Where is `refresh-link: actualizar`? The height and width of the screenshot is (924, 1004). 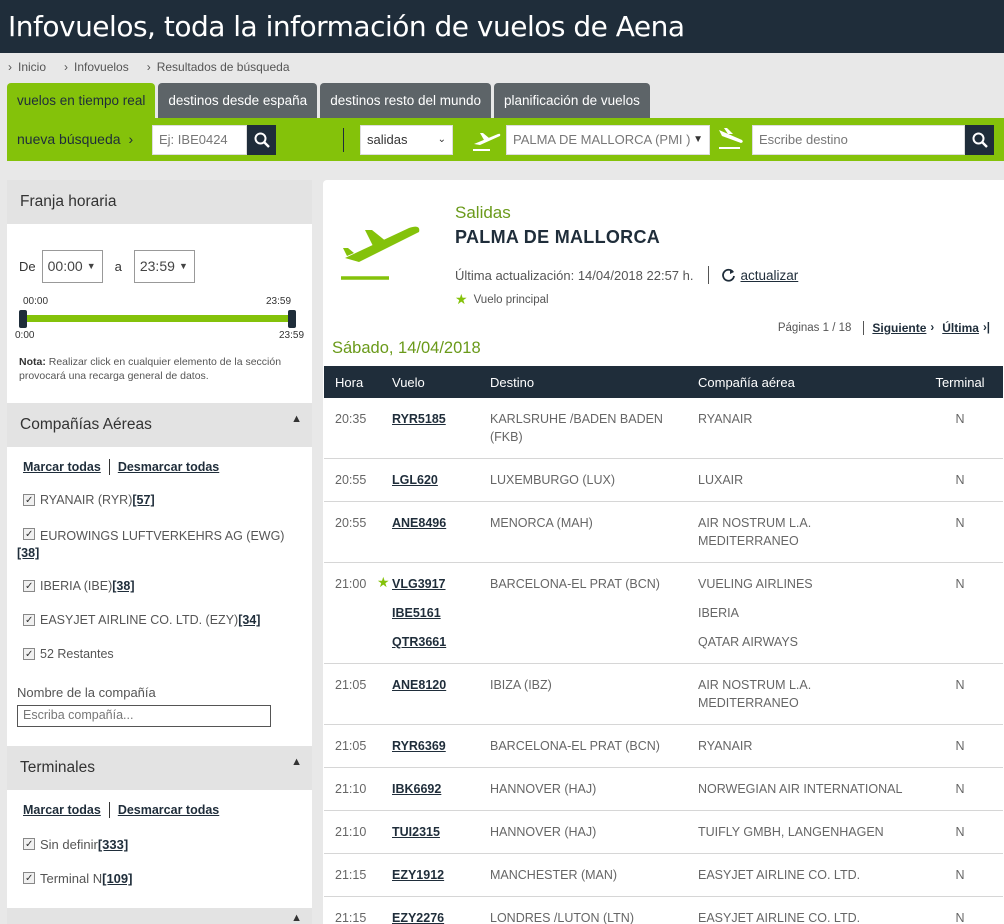 refresh-link: actualizar is located at coordinates (770, 275).